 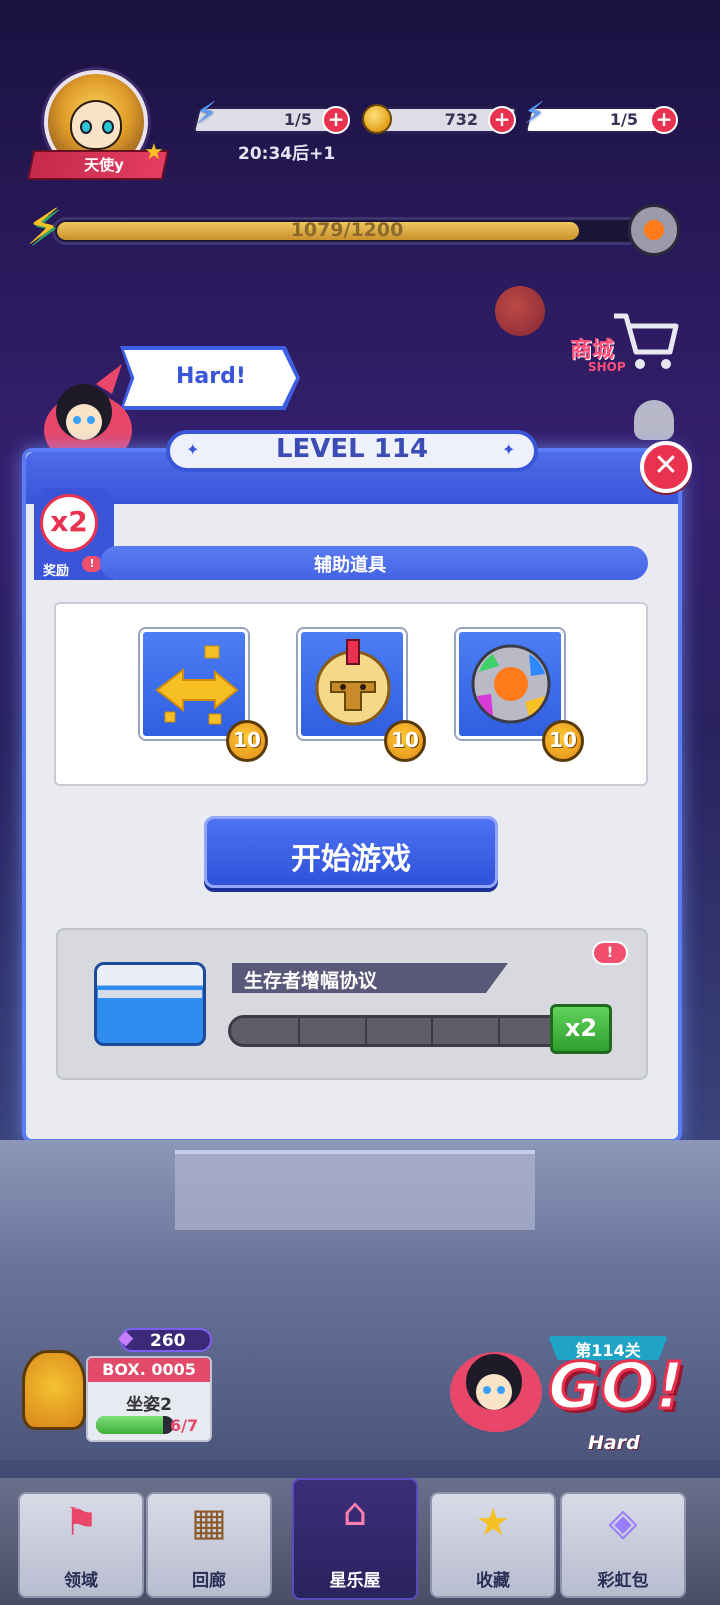 What do you see at coordinates (126, 1337) in the screenshot?
I see `gem-icon: ◆` at bounding box center [126, 1337].